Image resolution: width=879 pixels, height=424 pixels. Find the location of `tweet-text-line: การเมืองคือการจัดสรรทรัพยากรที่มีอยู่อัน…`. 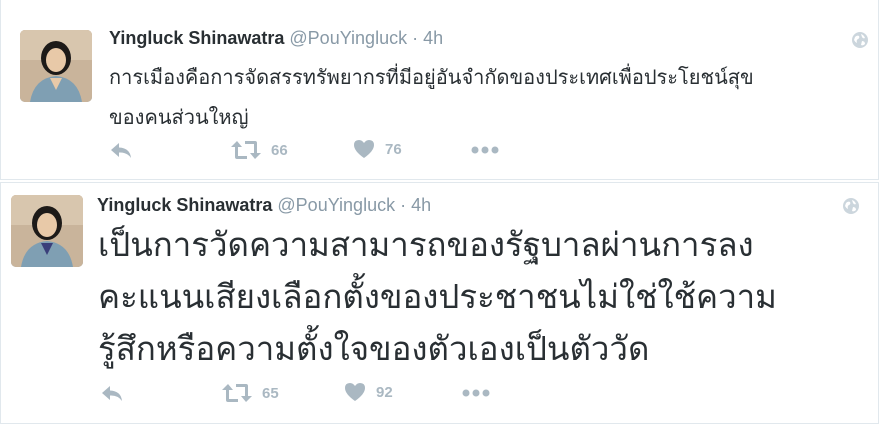

tweet-text-line: การเมืองคือการจัดสรรทรัพยากรที่มีอยู่อัน… is located at coordinates (431, 78).